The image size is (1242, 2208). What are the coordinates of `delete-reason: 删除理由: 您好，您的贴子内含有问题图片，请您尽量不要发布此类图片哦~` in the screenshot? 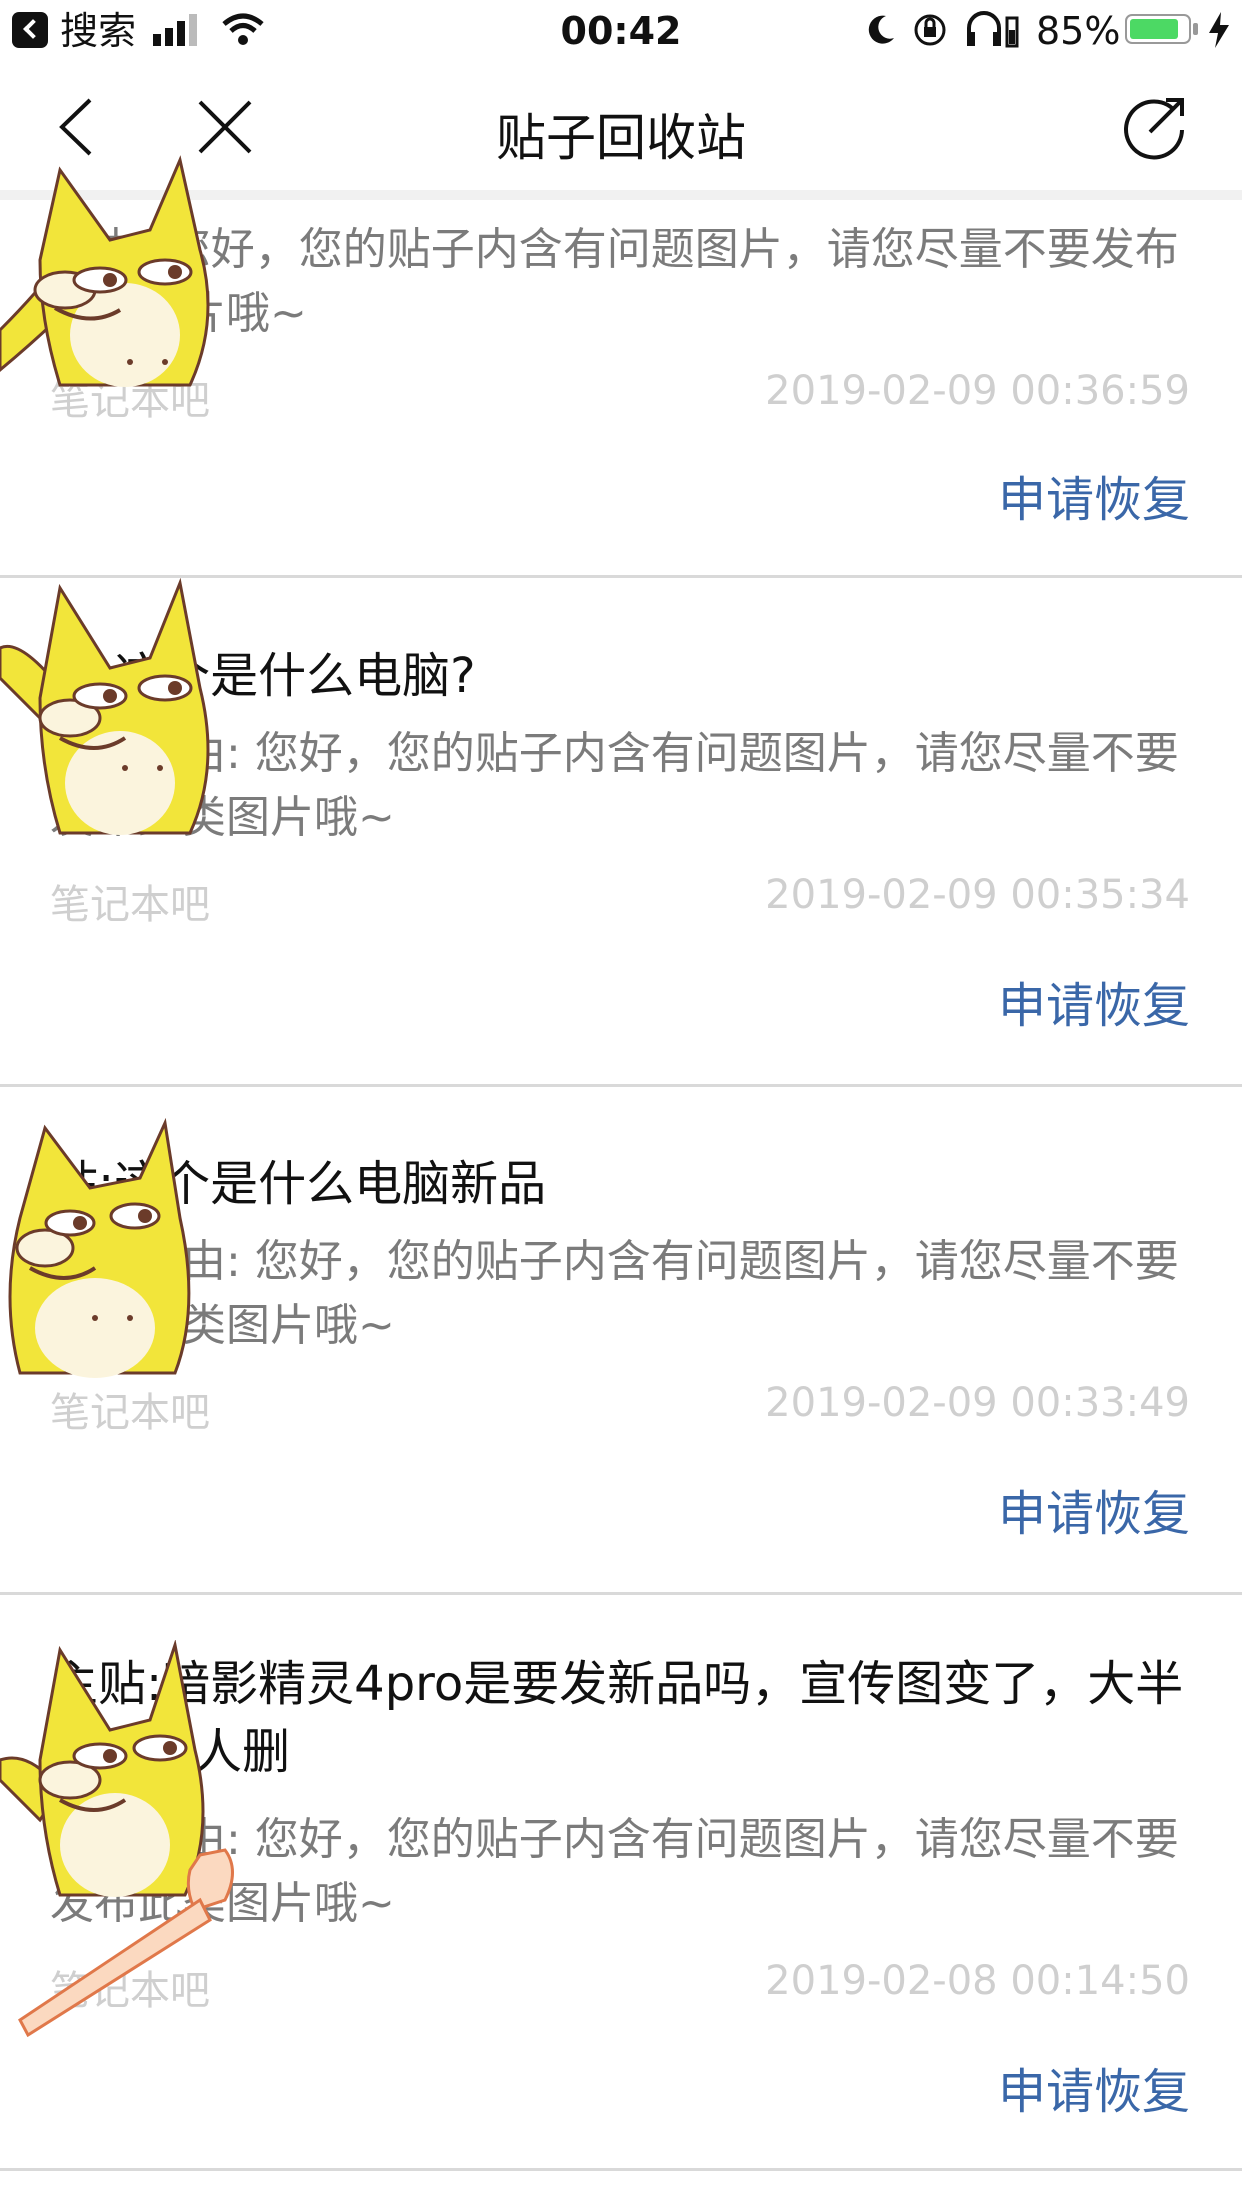 It's located at (614, 1293).